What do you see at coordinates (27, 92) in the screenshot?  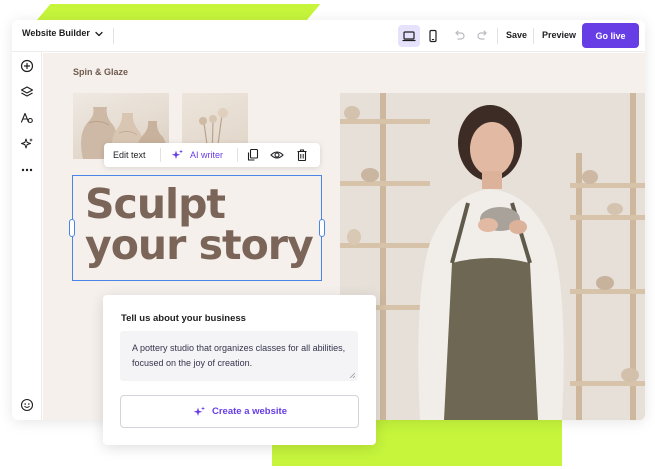 I see `layers-icon` at bounding box center [27, 92].